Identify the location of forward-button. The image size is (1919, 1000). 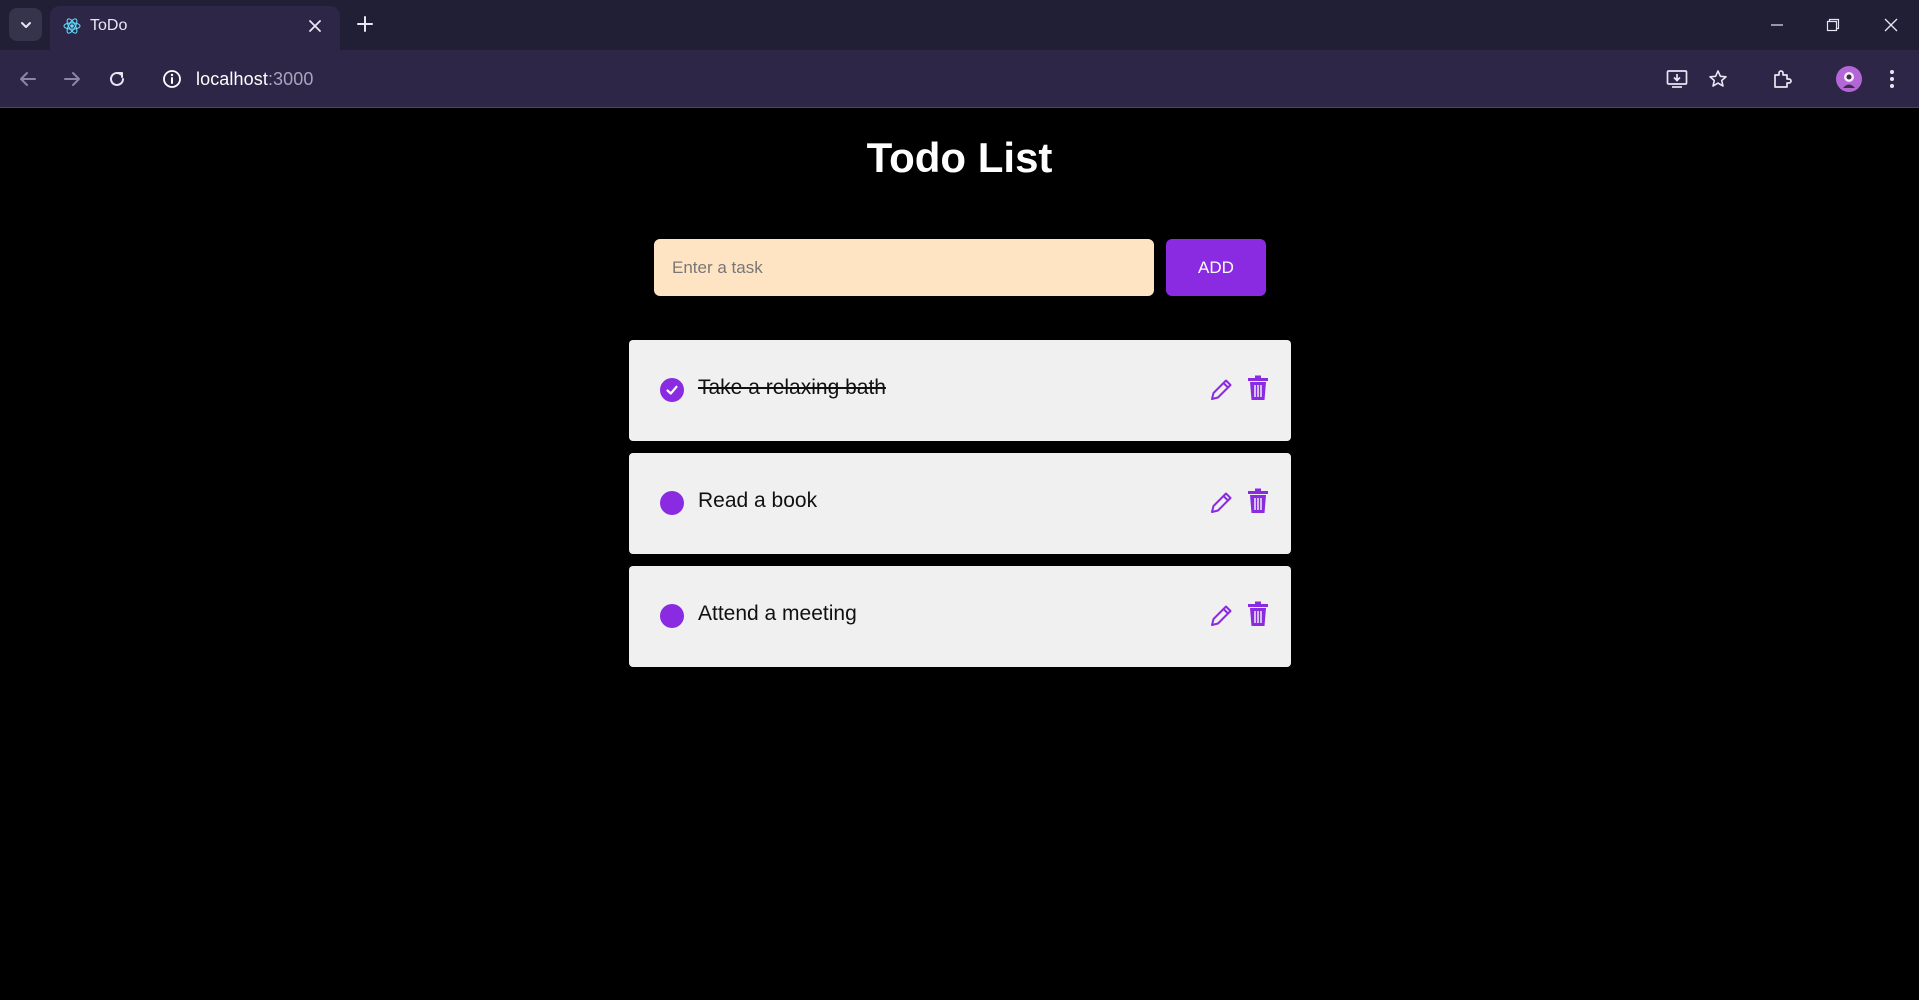
(72, 79).